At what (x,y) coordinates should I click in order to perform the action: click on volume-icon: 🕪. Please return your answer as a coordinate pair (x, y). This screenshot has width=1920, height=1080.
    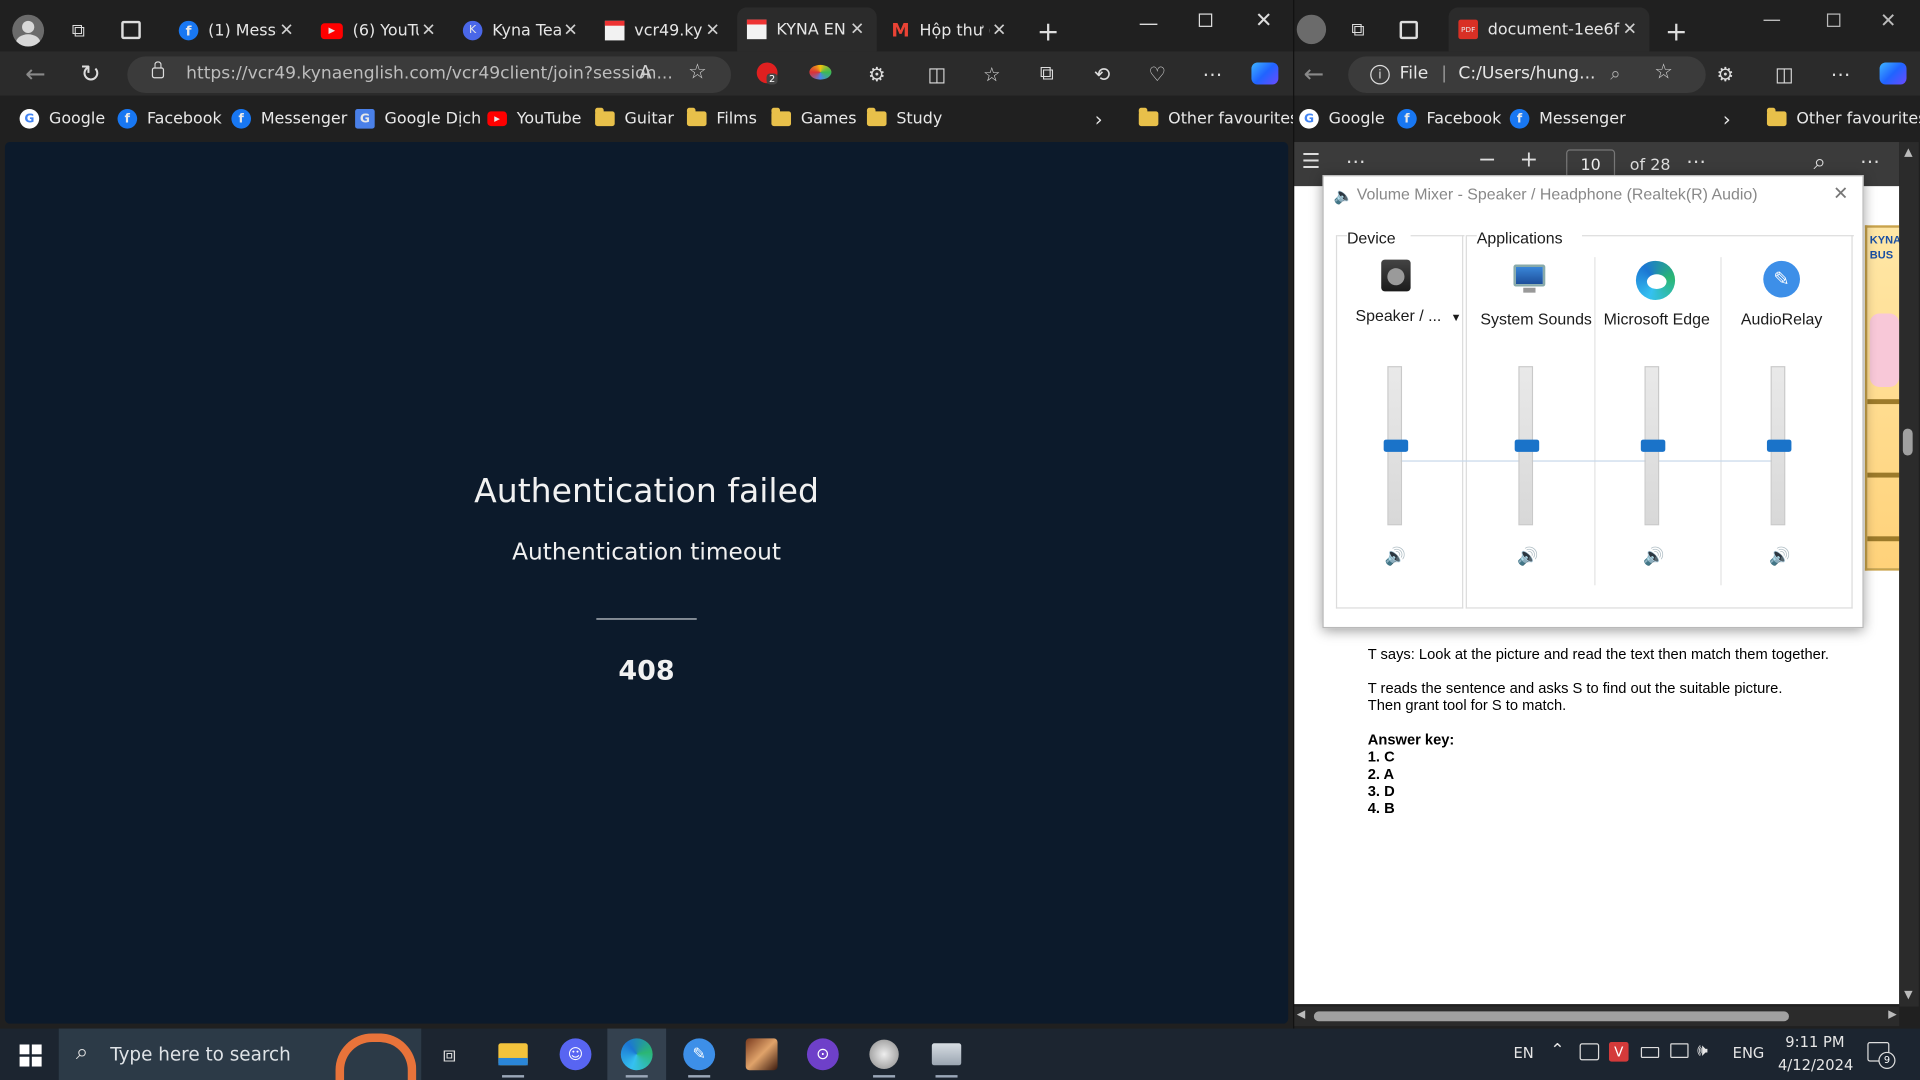
    Looking at the image, I should click on (1702, 1051).